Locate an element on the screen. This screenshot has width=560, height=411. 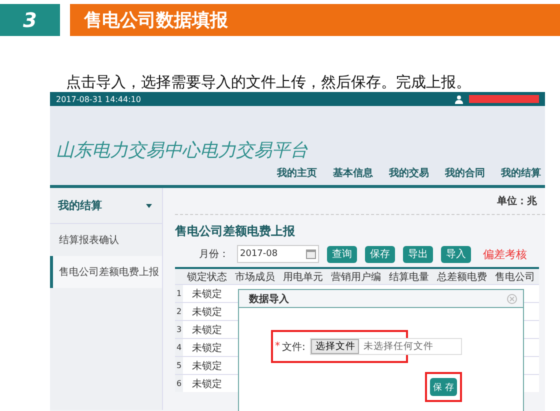
column-header: 结算电量 is located at coordinates (409, 276).